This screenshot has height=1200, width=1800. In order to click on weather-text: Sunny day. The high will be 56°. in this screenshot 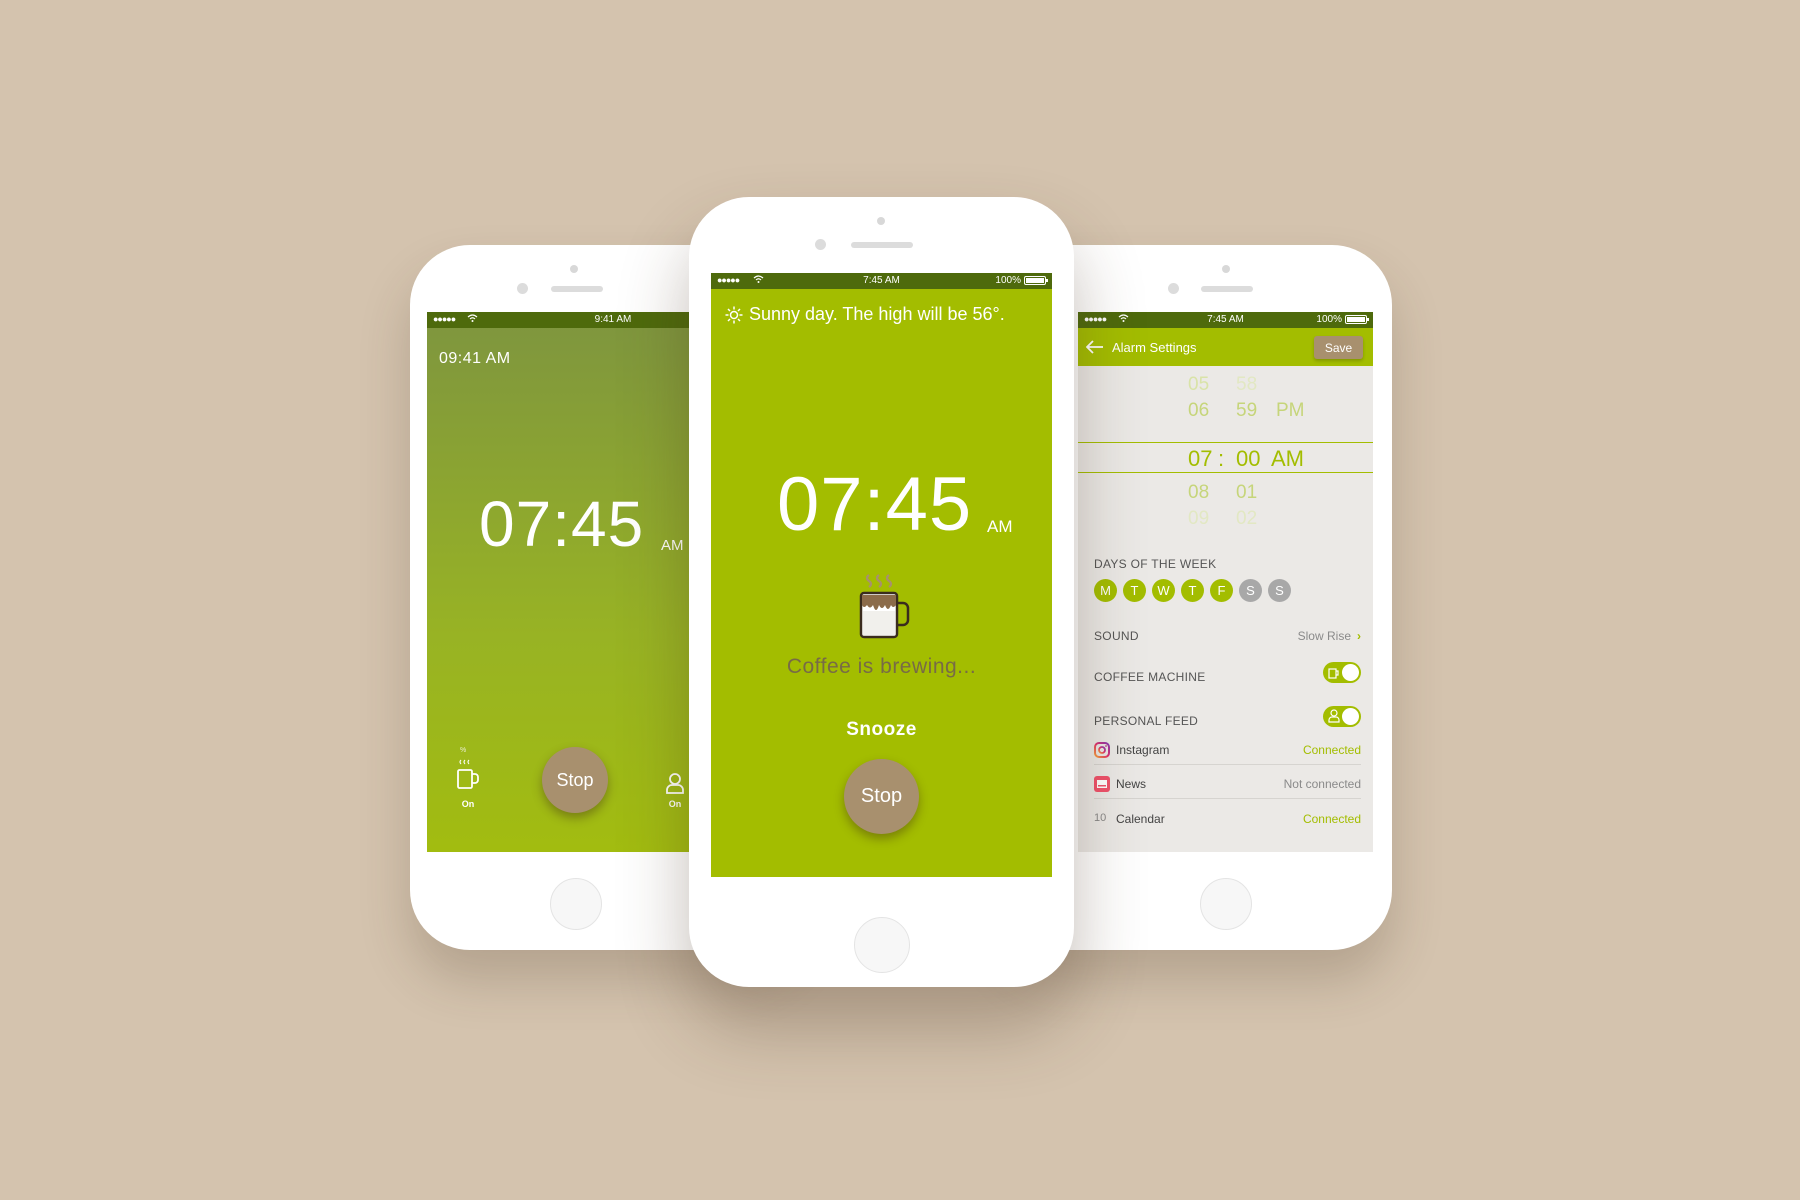, I will do `click(877, 314)`.